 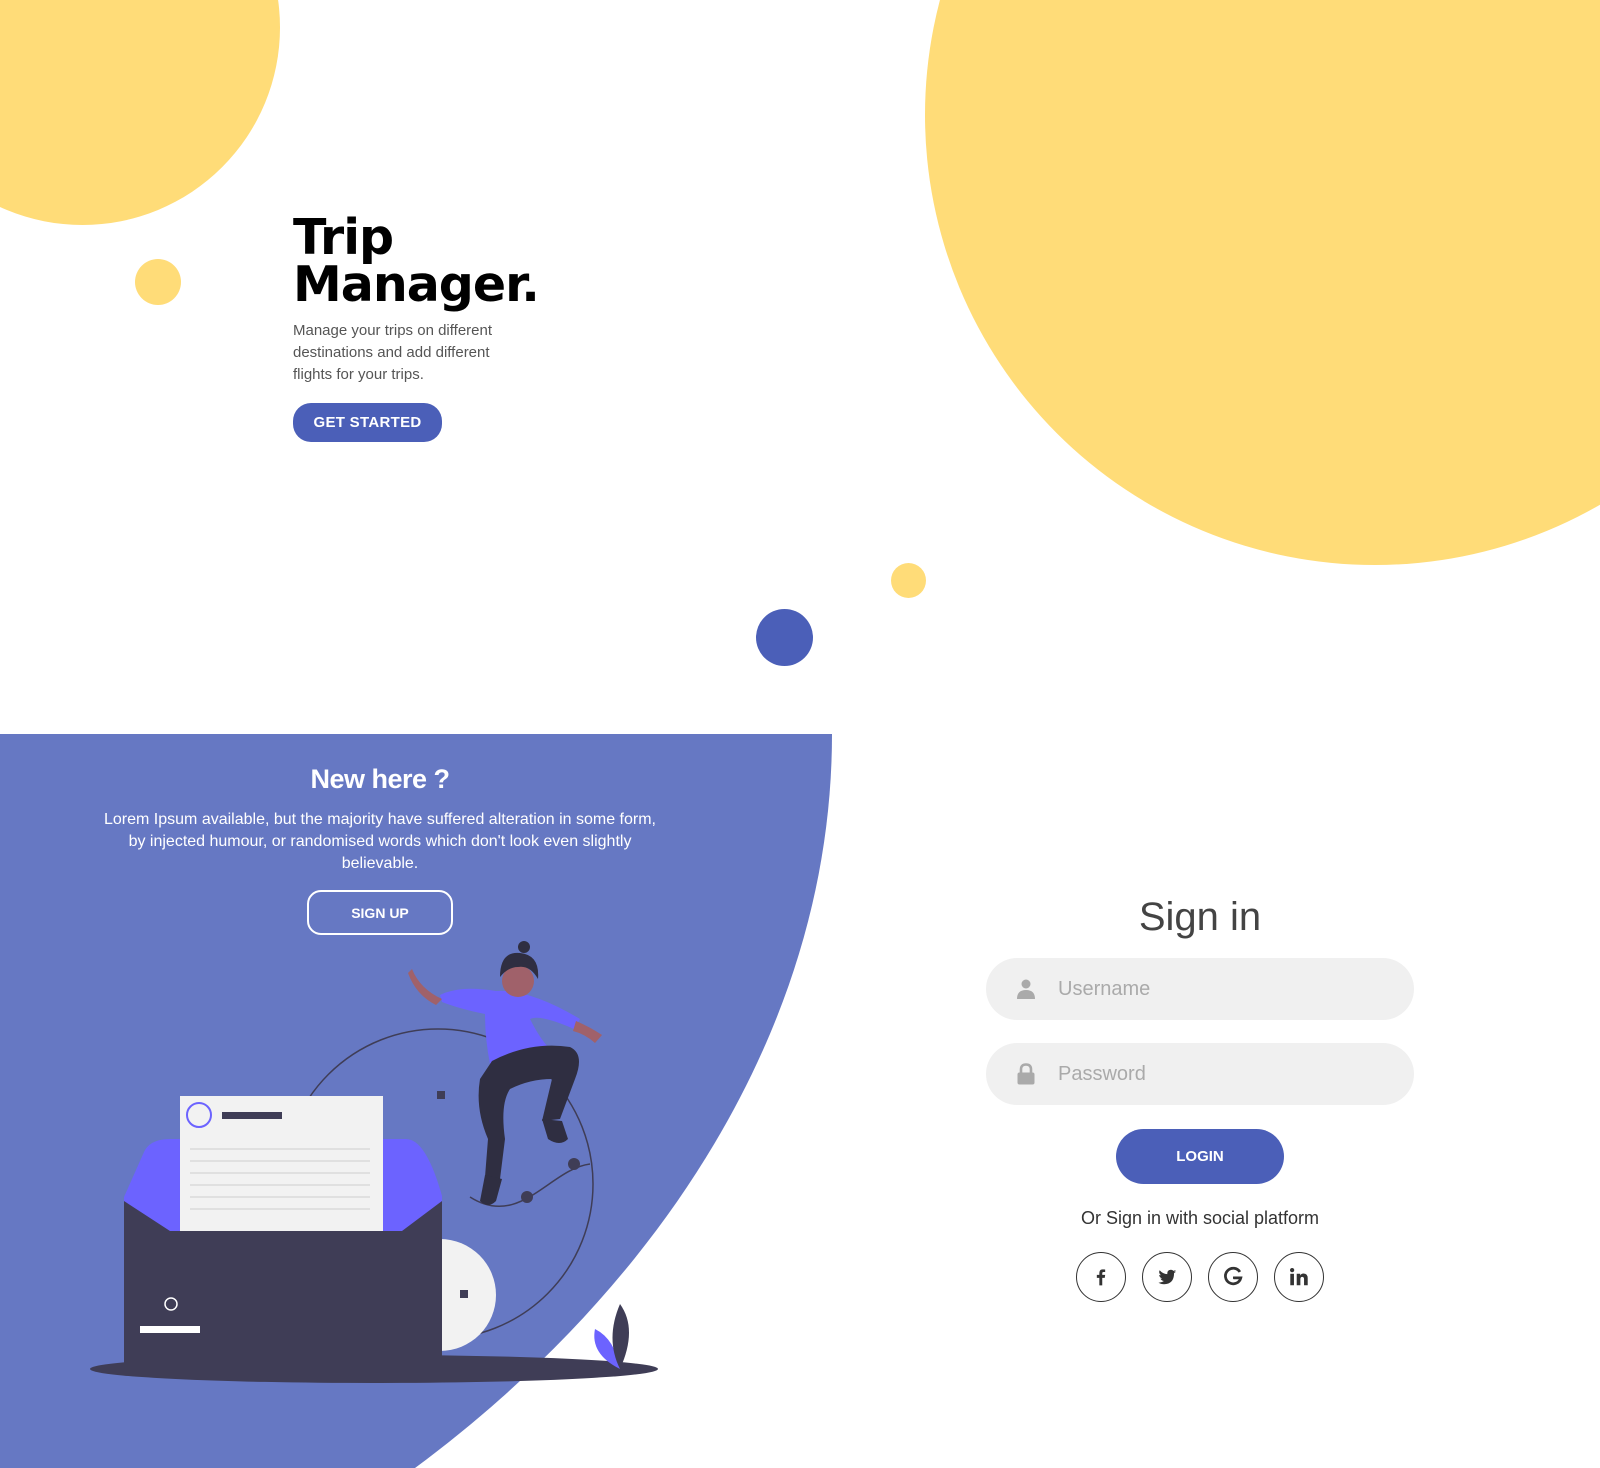 What do you see at coordinates (374, 1162) in the screenshot?
I see `mail-illustration` at bounding box center [374, 1162].